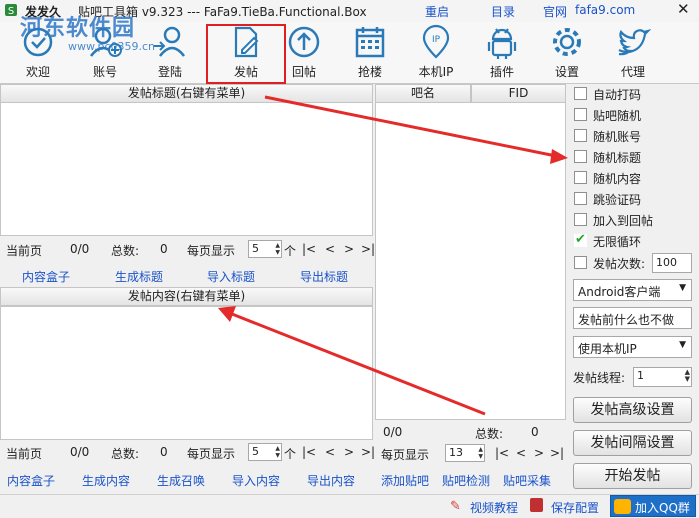  I want to click on website-url-link: fafa9.com, so click(605, 10).